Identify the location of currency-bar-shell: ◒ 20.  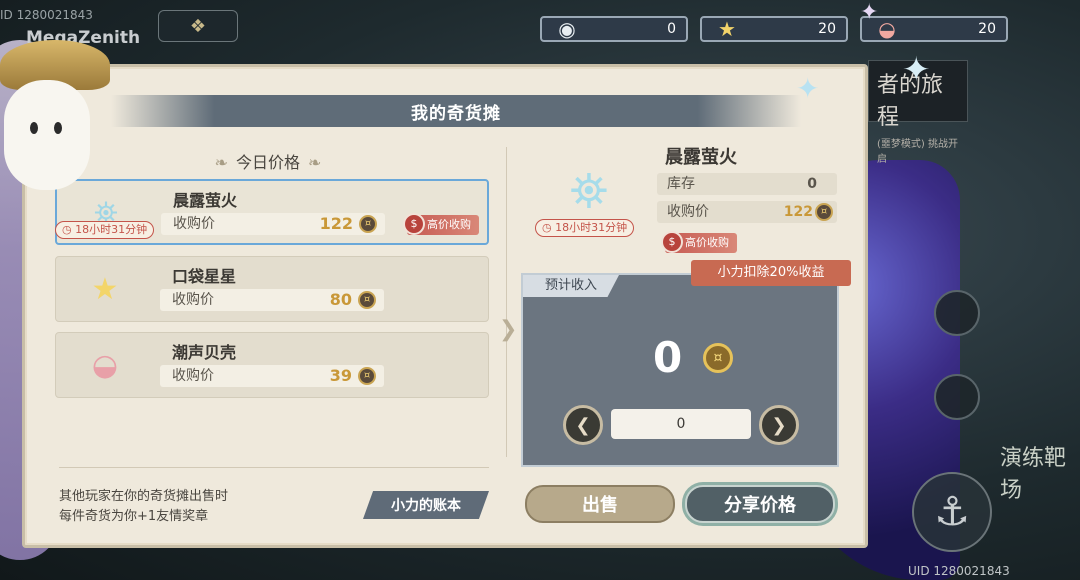
(934, 29).